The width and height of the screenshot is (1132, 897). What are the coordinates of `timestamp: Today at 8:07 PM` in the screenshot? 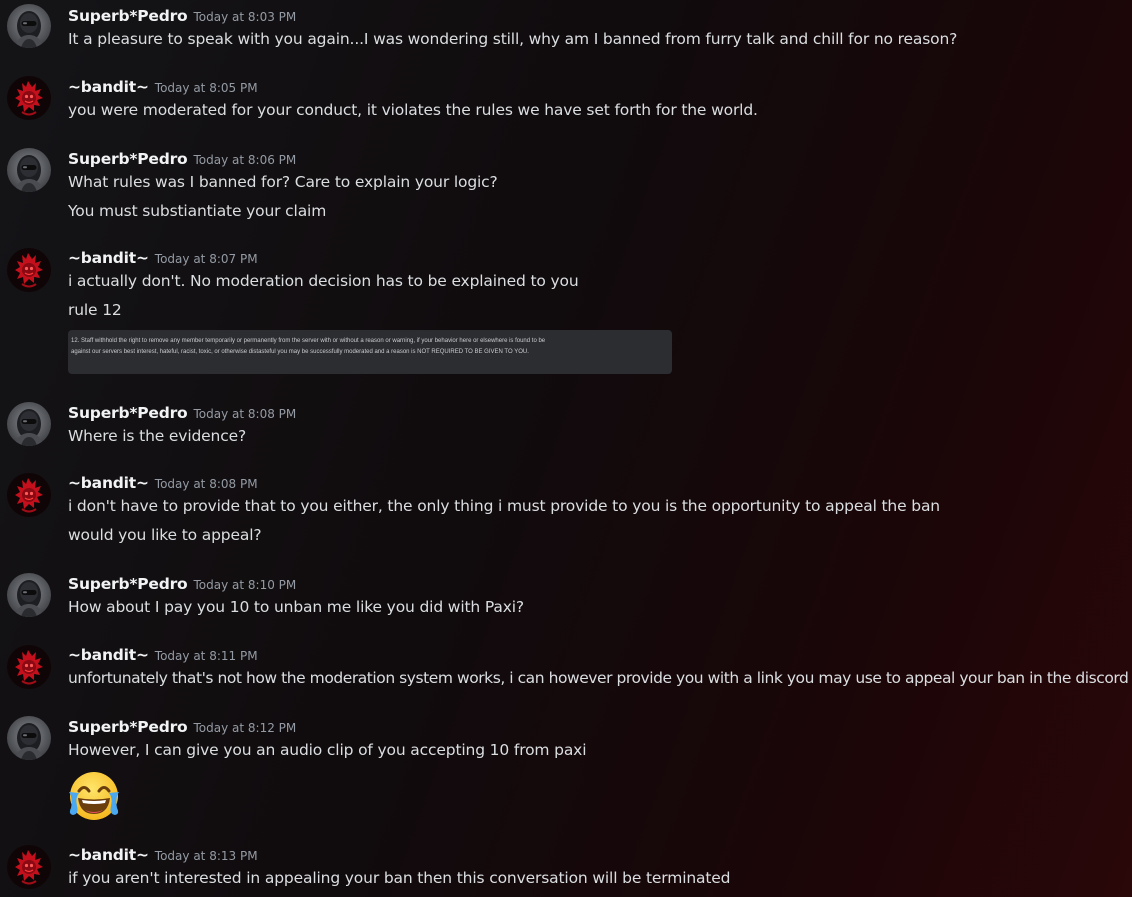 It's located at (206, 259).